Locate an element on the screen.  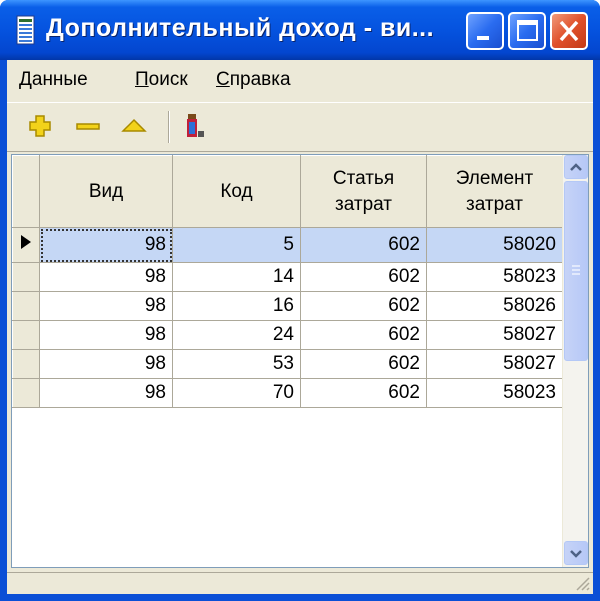
table-row: 98 70 602 58023 is located at coordinates (287, 393).